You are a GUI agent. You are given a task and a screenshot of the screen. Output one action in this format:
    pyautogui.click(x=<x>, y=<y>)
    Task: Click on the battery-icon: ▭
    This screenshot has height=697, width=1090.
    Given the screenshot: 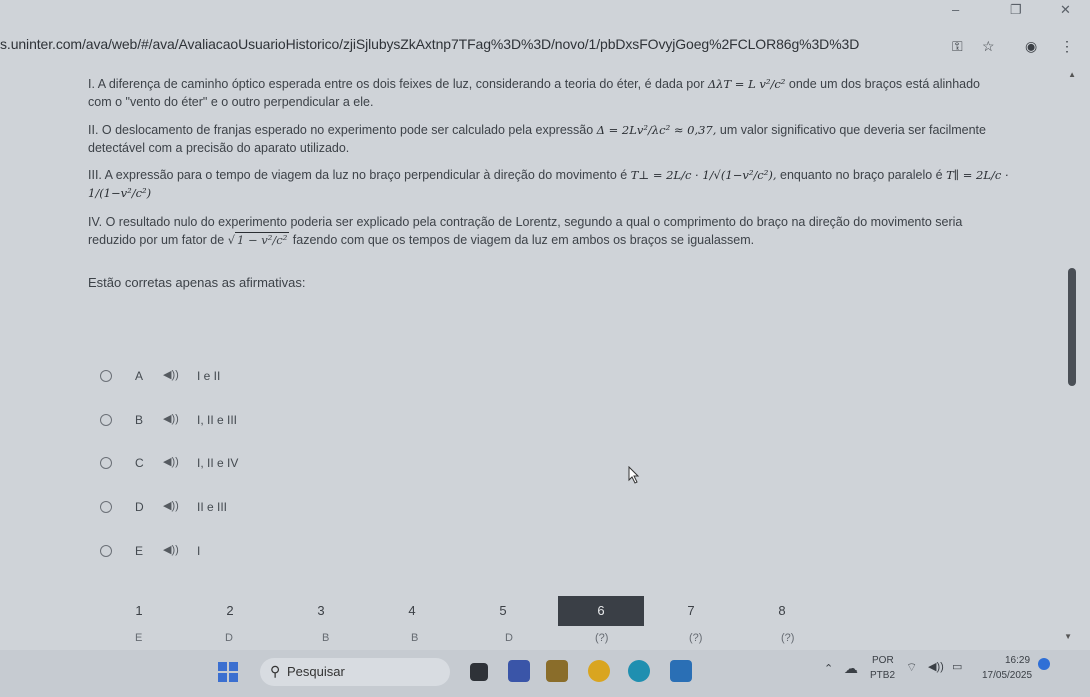 What is the action you would take?
    pyautogui.click(x=957, y=666)
    